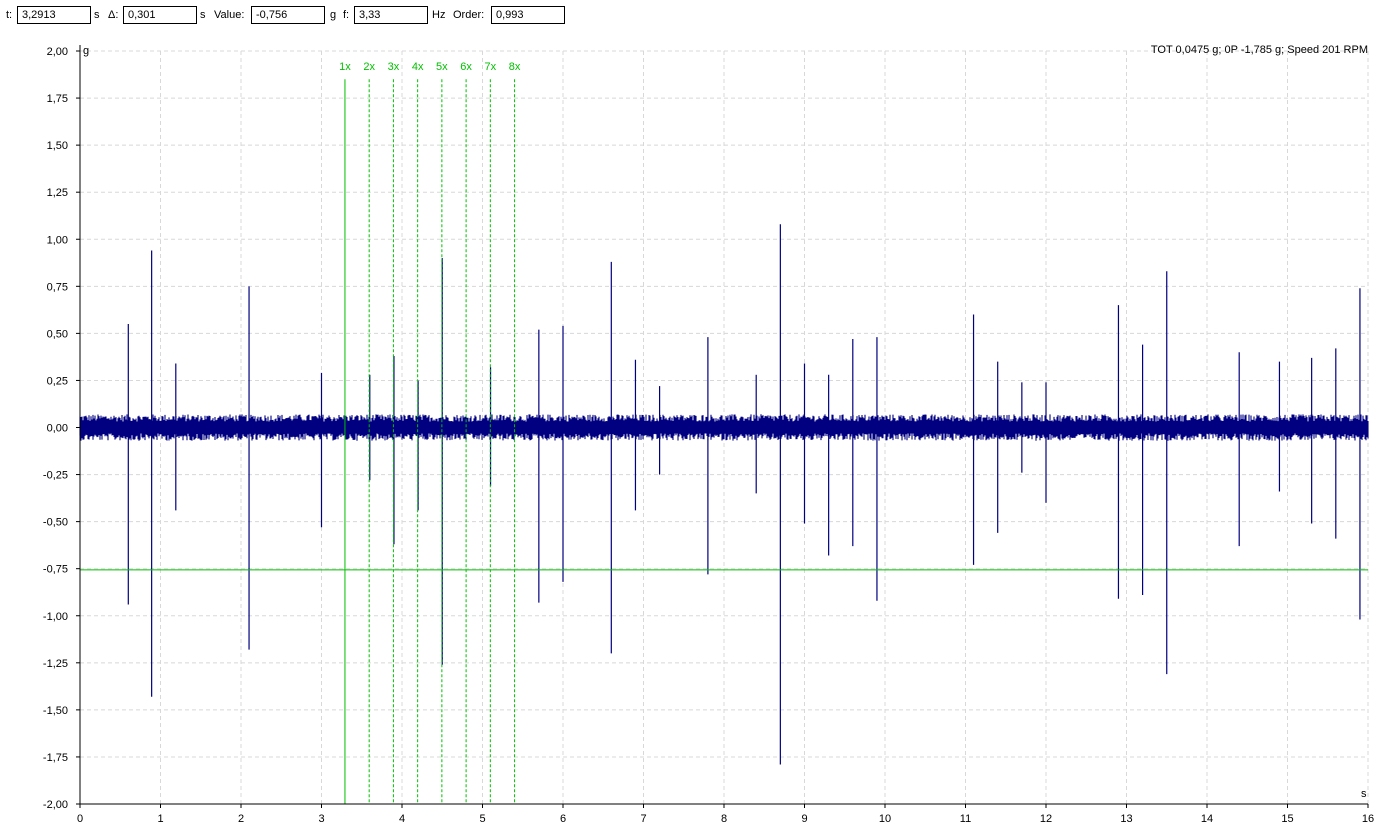 The width and height of the screenshot is (1389, 832). I want to click on x-tick-label: 12, so click(1046, 819).